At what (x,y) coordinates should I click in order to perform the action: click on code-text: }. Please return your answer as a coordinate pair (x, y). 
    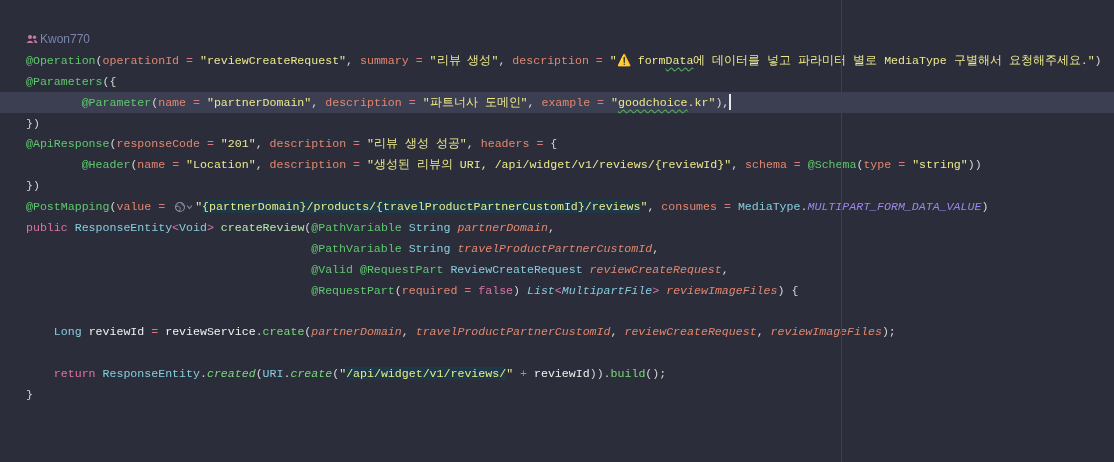
    Looking at the image, I should click on (29, 395).